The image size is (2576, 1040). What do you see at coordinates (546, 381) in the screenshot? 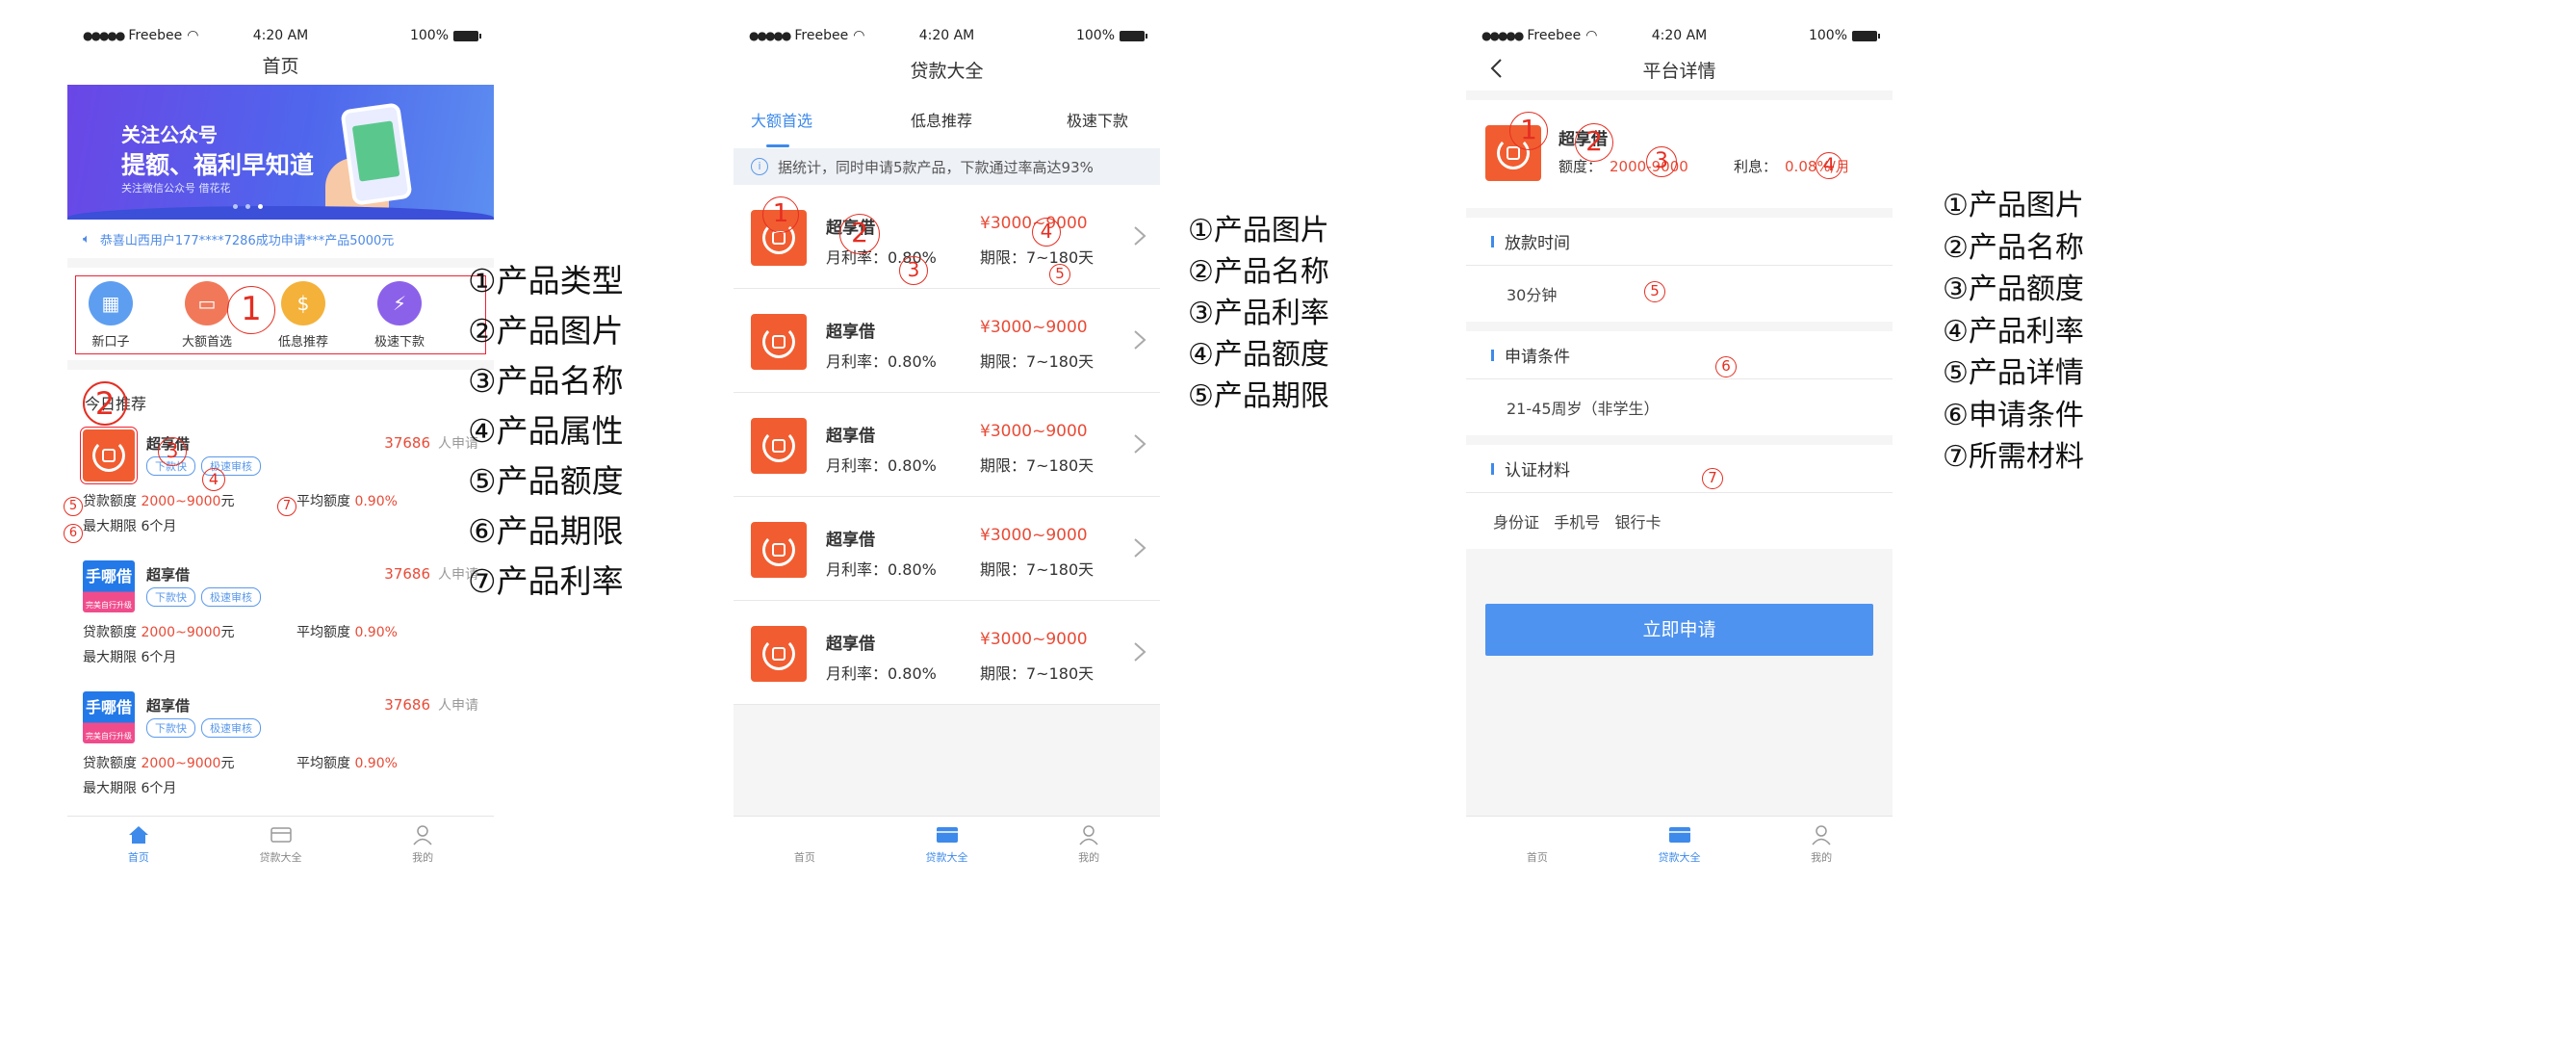
I see `note-item: ③产品名称` at bounding box center [546, 381].